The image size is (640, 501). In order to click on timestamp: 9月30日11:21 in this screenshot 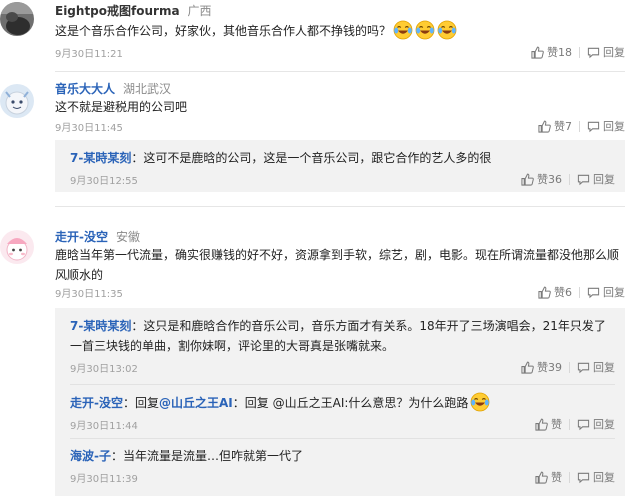, I will do `click(89, 54)`.